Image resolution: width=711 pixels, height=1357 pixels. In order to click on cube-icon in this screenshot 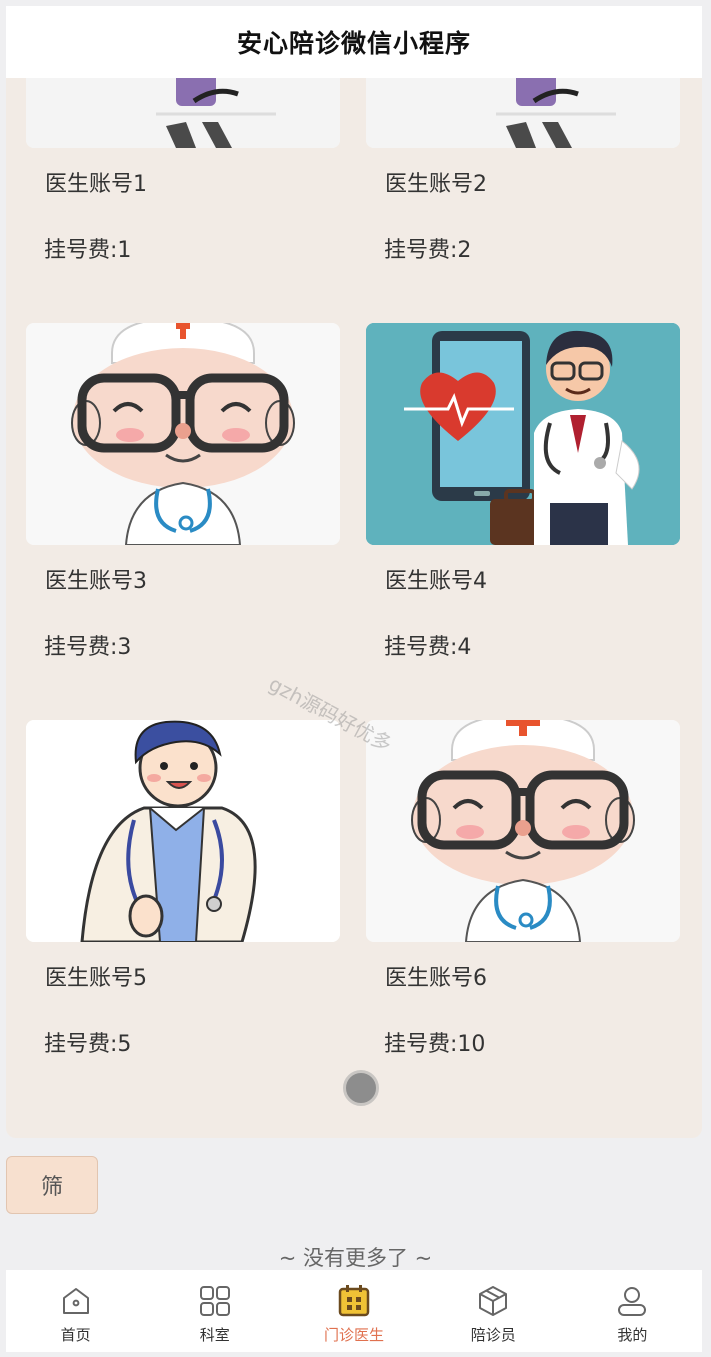, I will do `click(493, 1301)`.